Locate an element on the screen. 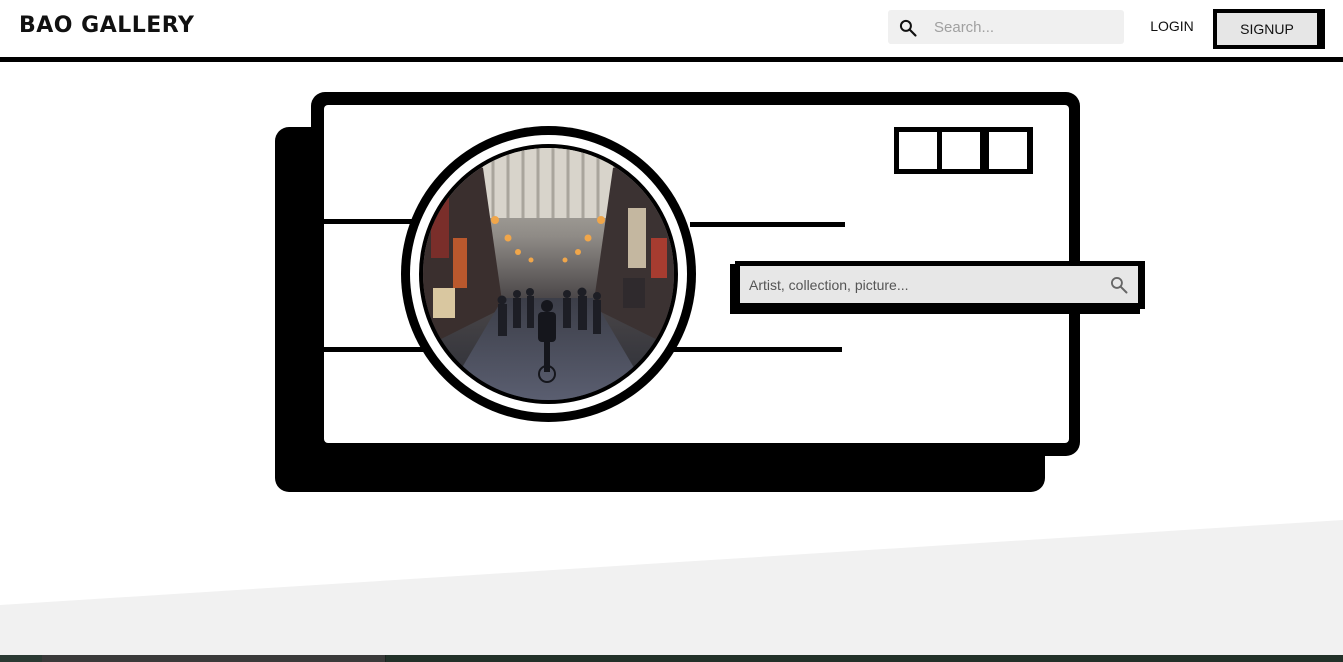 The height and width of the screenshot is (662, 1343). next-section-preview is located at coordinates (671, 658).